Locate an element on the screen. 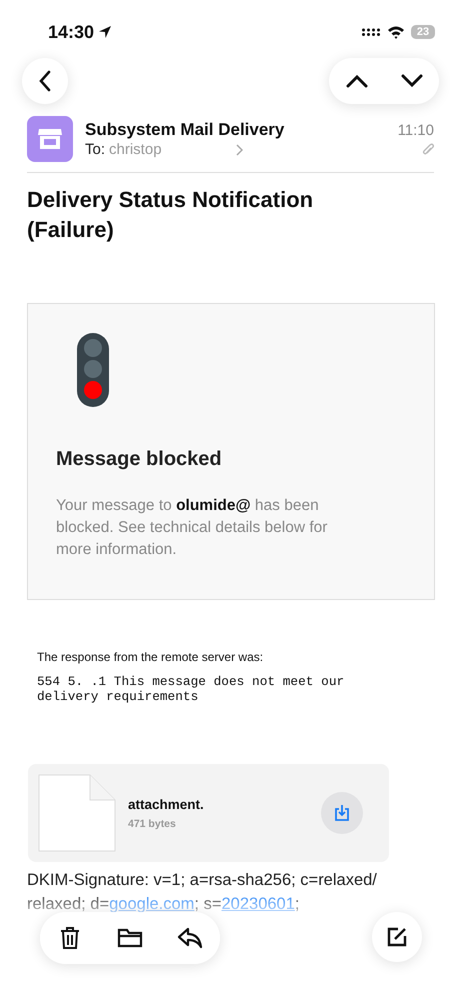 The image size is (461, 1000). compose-button is located at coordinates (397, 937).